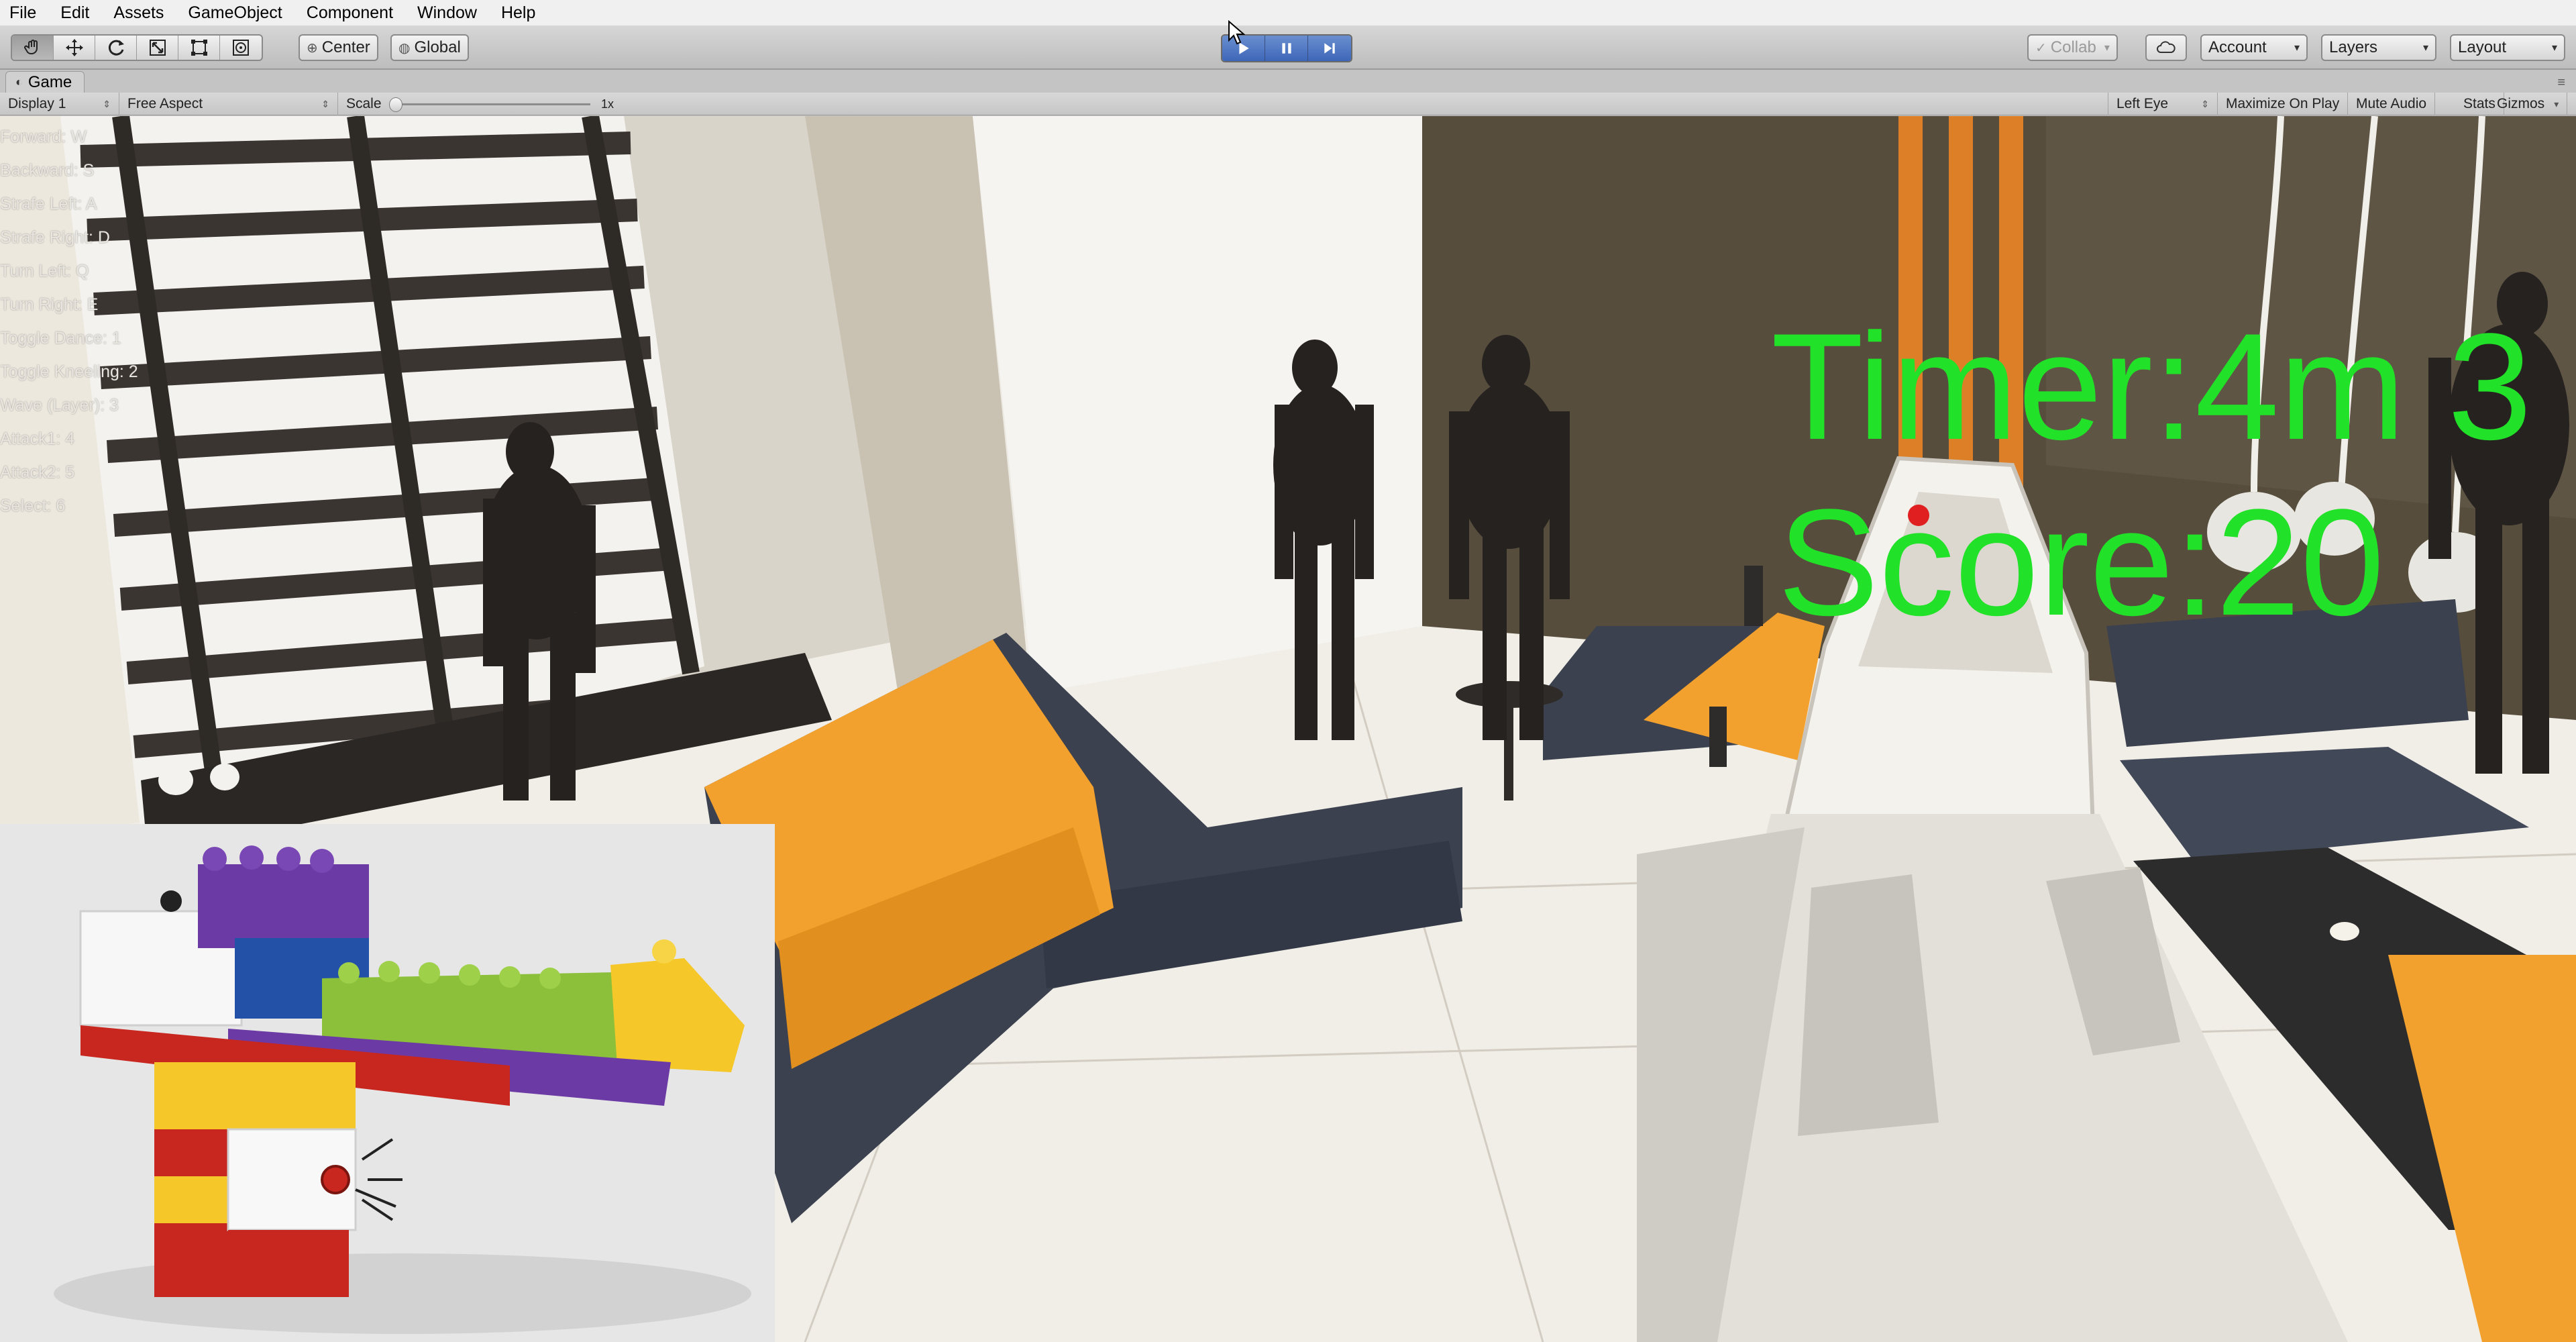 This screenshot has height=1342, width=2576. Describe the element at coordinates (44, 271) in the screenshot. I see `help-line-turn-left: Turn Left: Q` at that location.